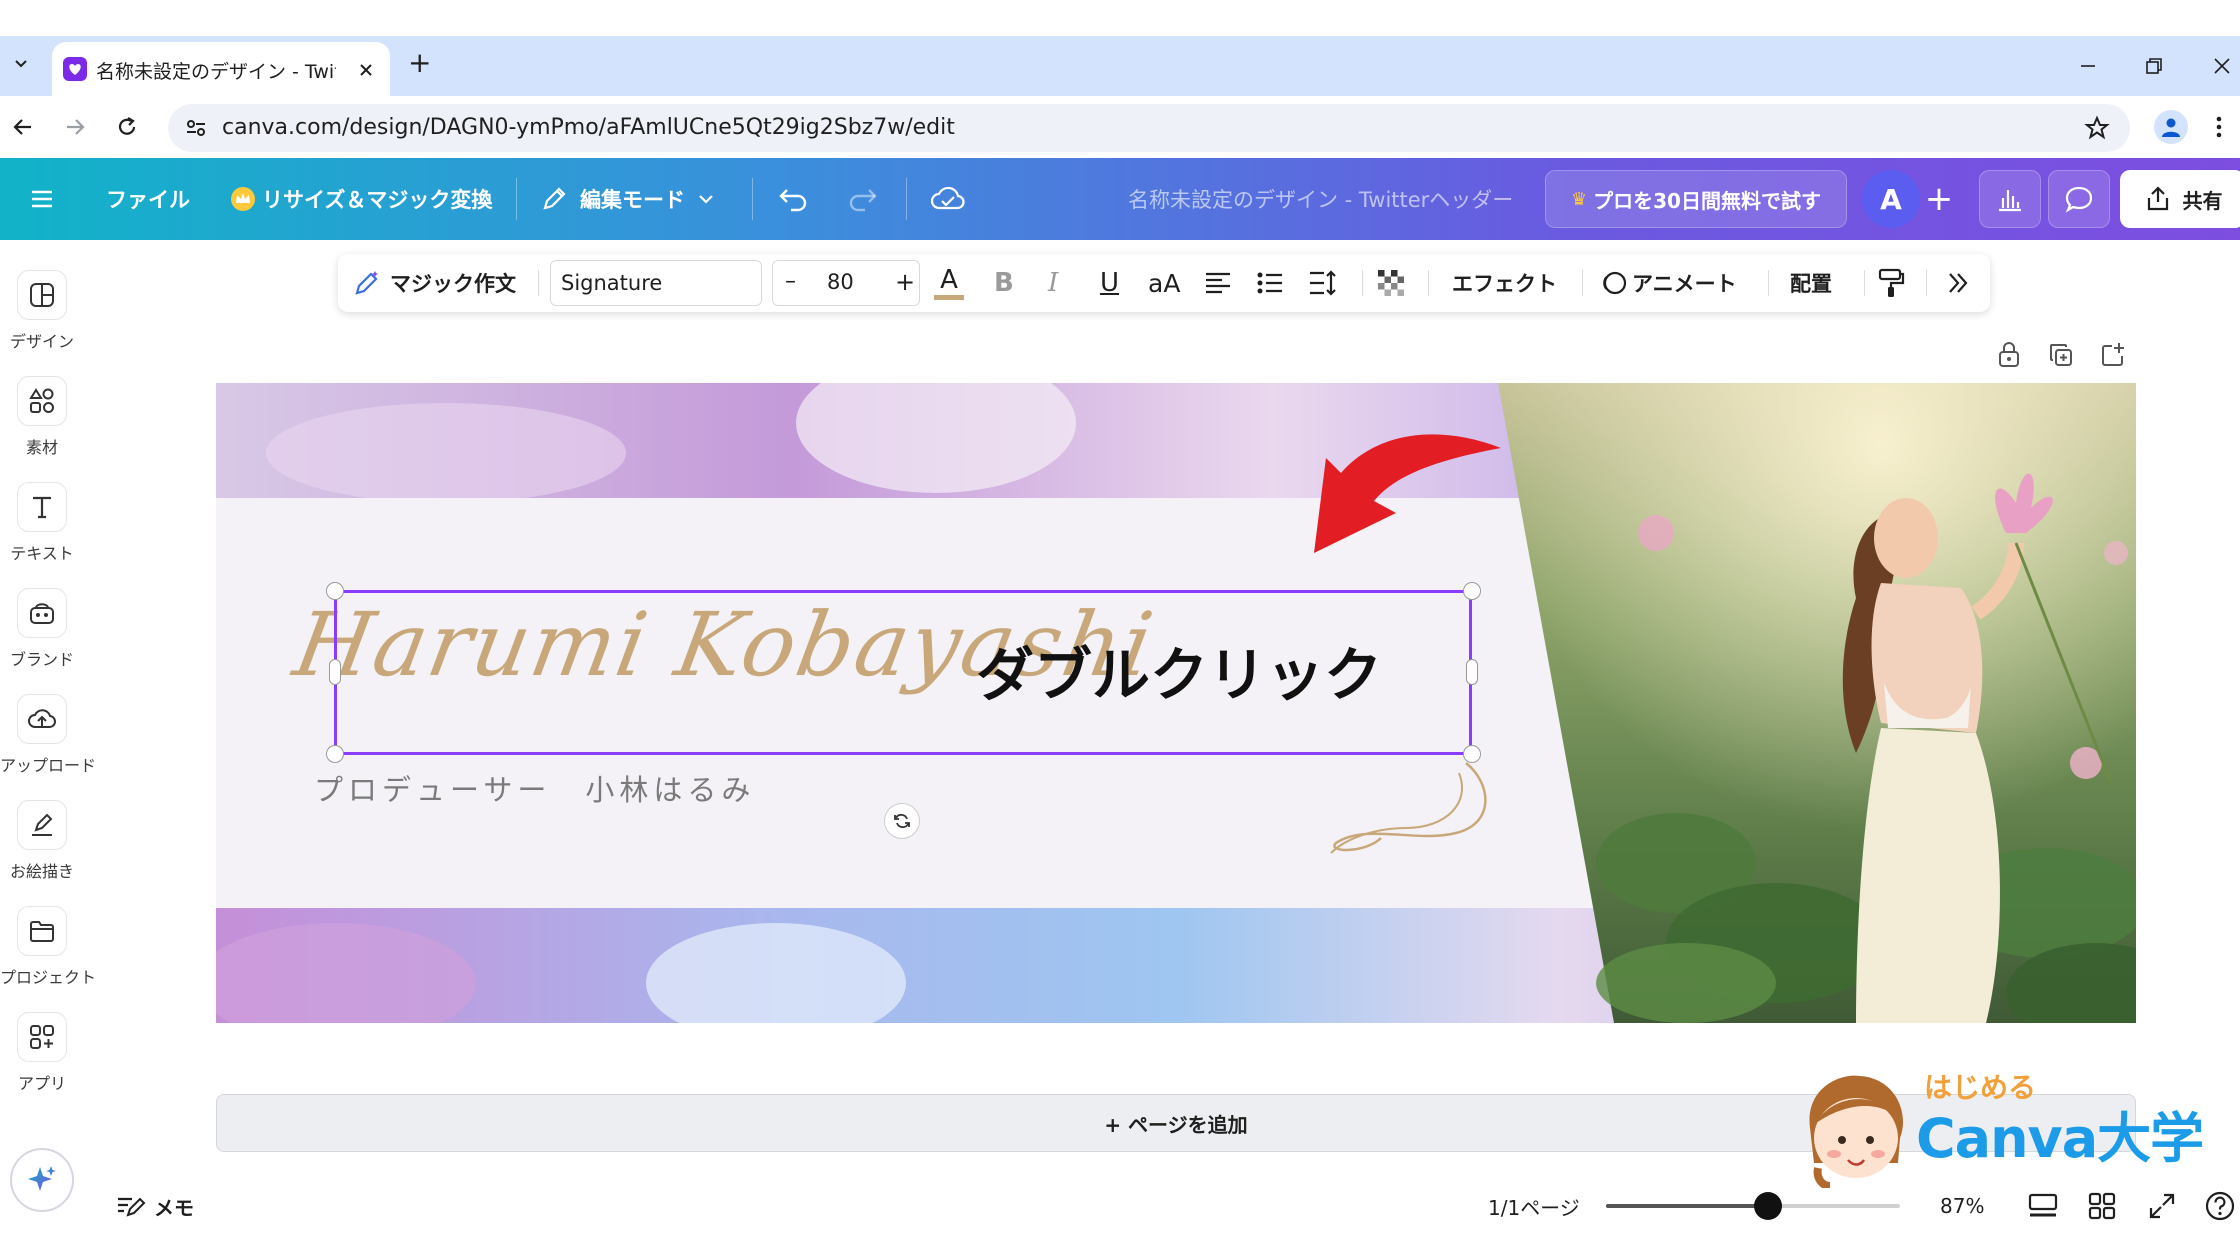 This screenshot has height=1260, width=2240. I want to click on rail-item-draw: お絵描き, so click(42, 850).